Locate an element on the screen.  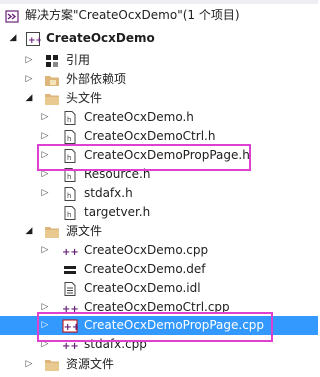
solution-label: 解决方案"CreateOcxDemo"(1 个项目) is located at coordinates (132, 15).